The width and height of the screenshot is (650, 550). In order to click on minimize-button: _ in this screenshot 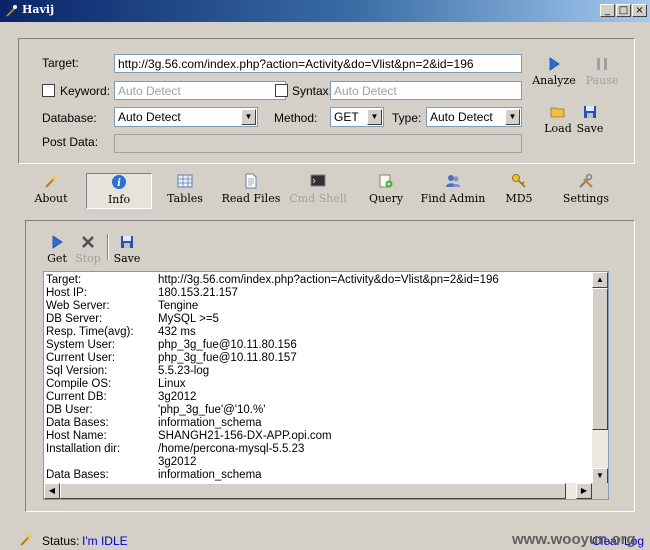, I will do `click(607, 10)`.